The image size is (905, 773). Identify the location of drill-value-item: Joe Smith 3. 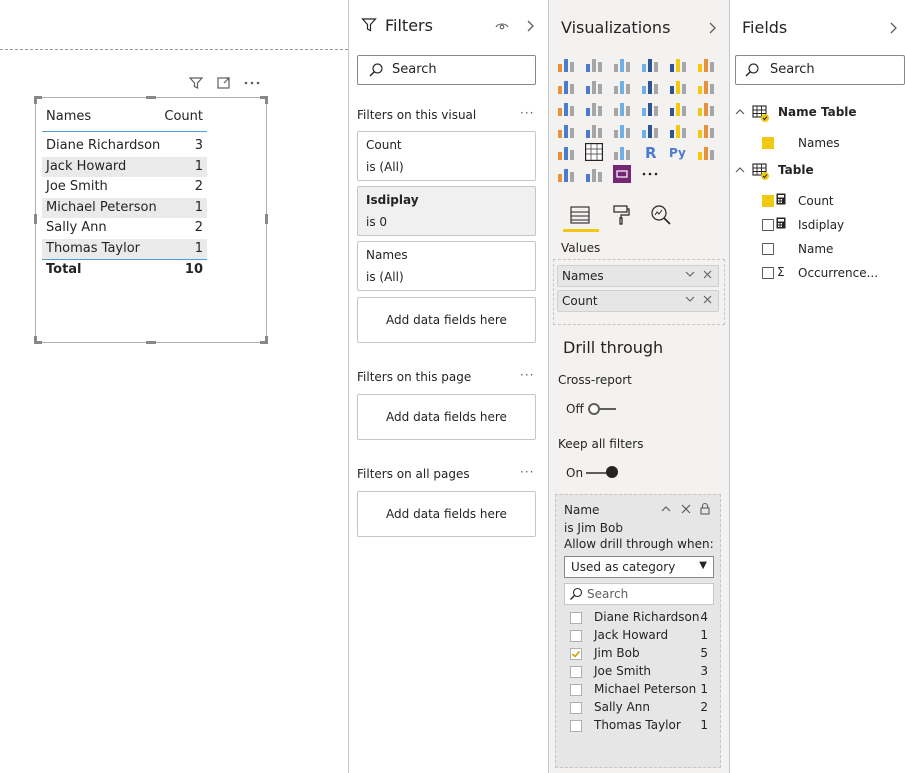
(639, 672).